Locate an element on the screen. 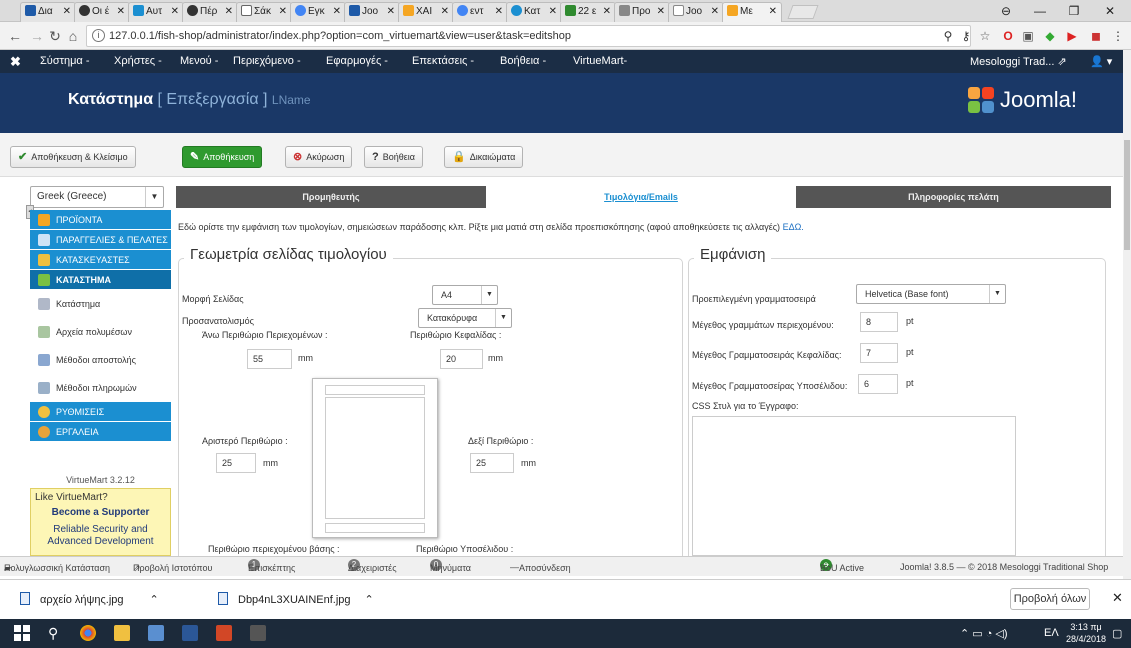 Image resolution: width=1131 pixels, height=648 pixels. tab-customer-info: Πληροφορίες πελάτη is located at coordinates (953, 197).